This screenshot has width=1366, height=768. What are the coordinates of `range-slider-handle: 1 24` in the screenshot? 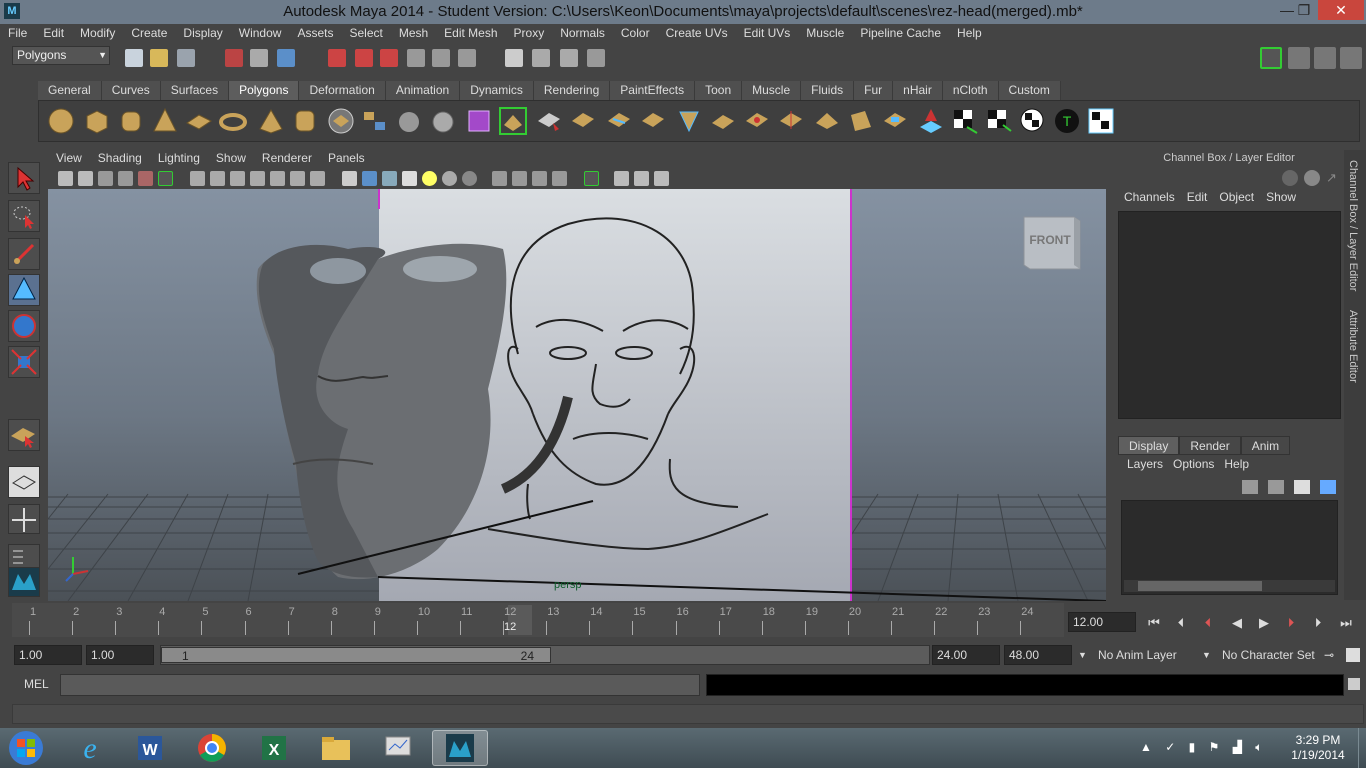 It's located at (356, 655).